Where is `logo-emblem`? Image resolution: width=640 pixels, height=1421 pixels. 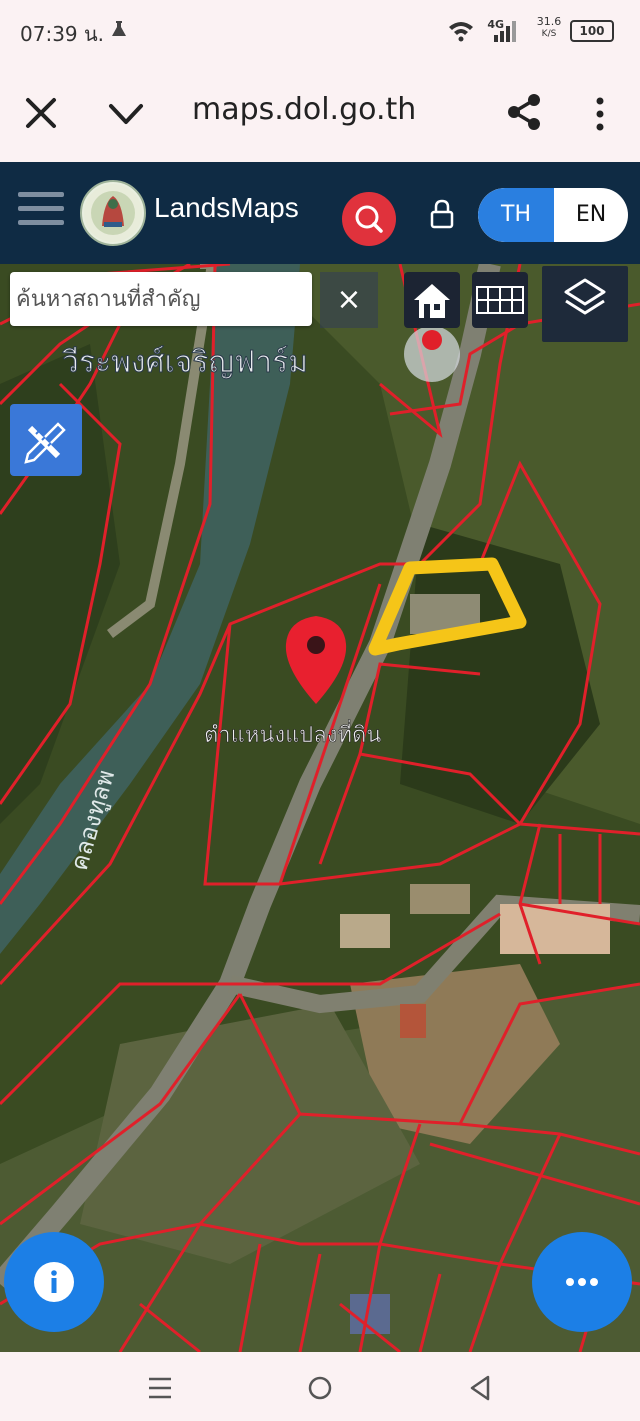
logo-emblem is located at coordinates (113, 213).